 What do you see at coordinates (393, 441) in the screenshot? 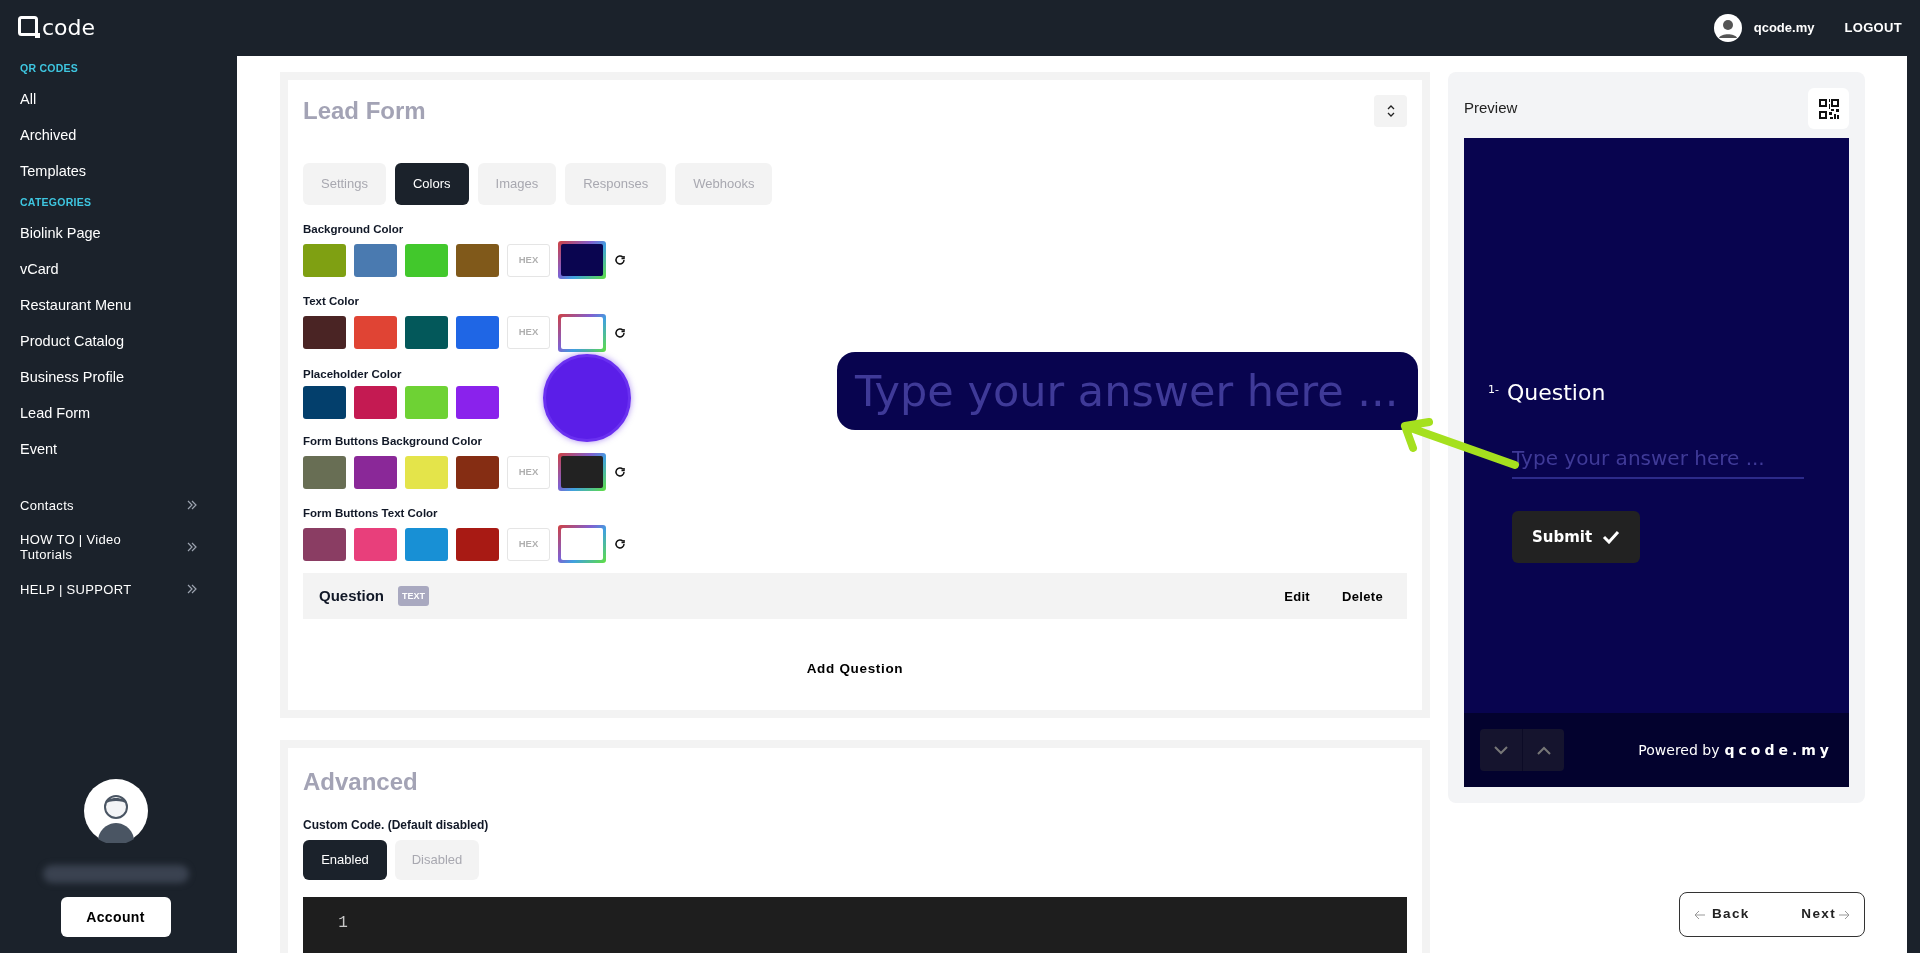
I see `color-label: Form Buttons Background Color` at bounding box center [393, 441].